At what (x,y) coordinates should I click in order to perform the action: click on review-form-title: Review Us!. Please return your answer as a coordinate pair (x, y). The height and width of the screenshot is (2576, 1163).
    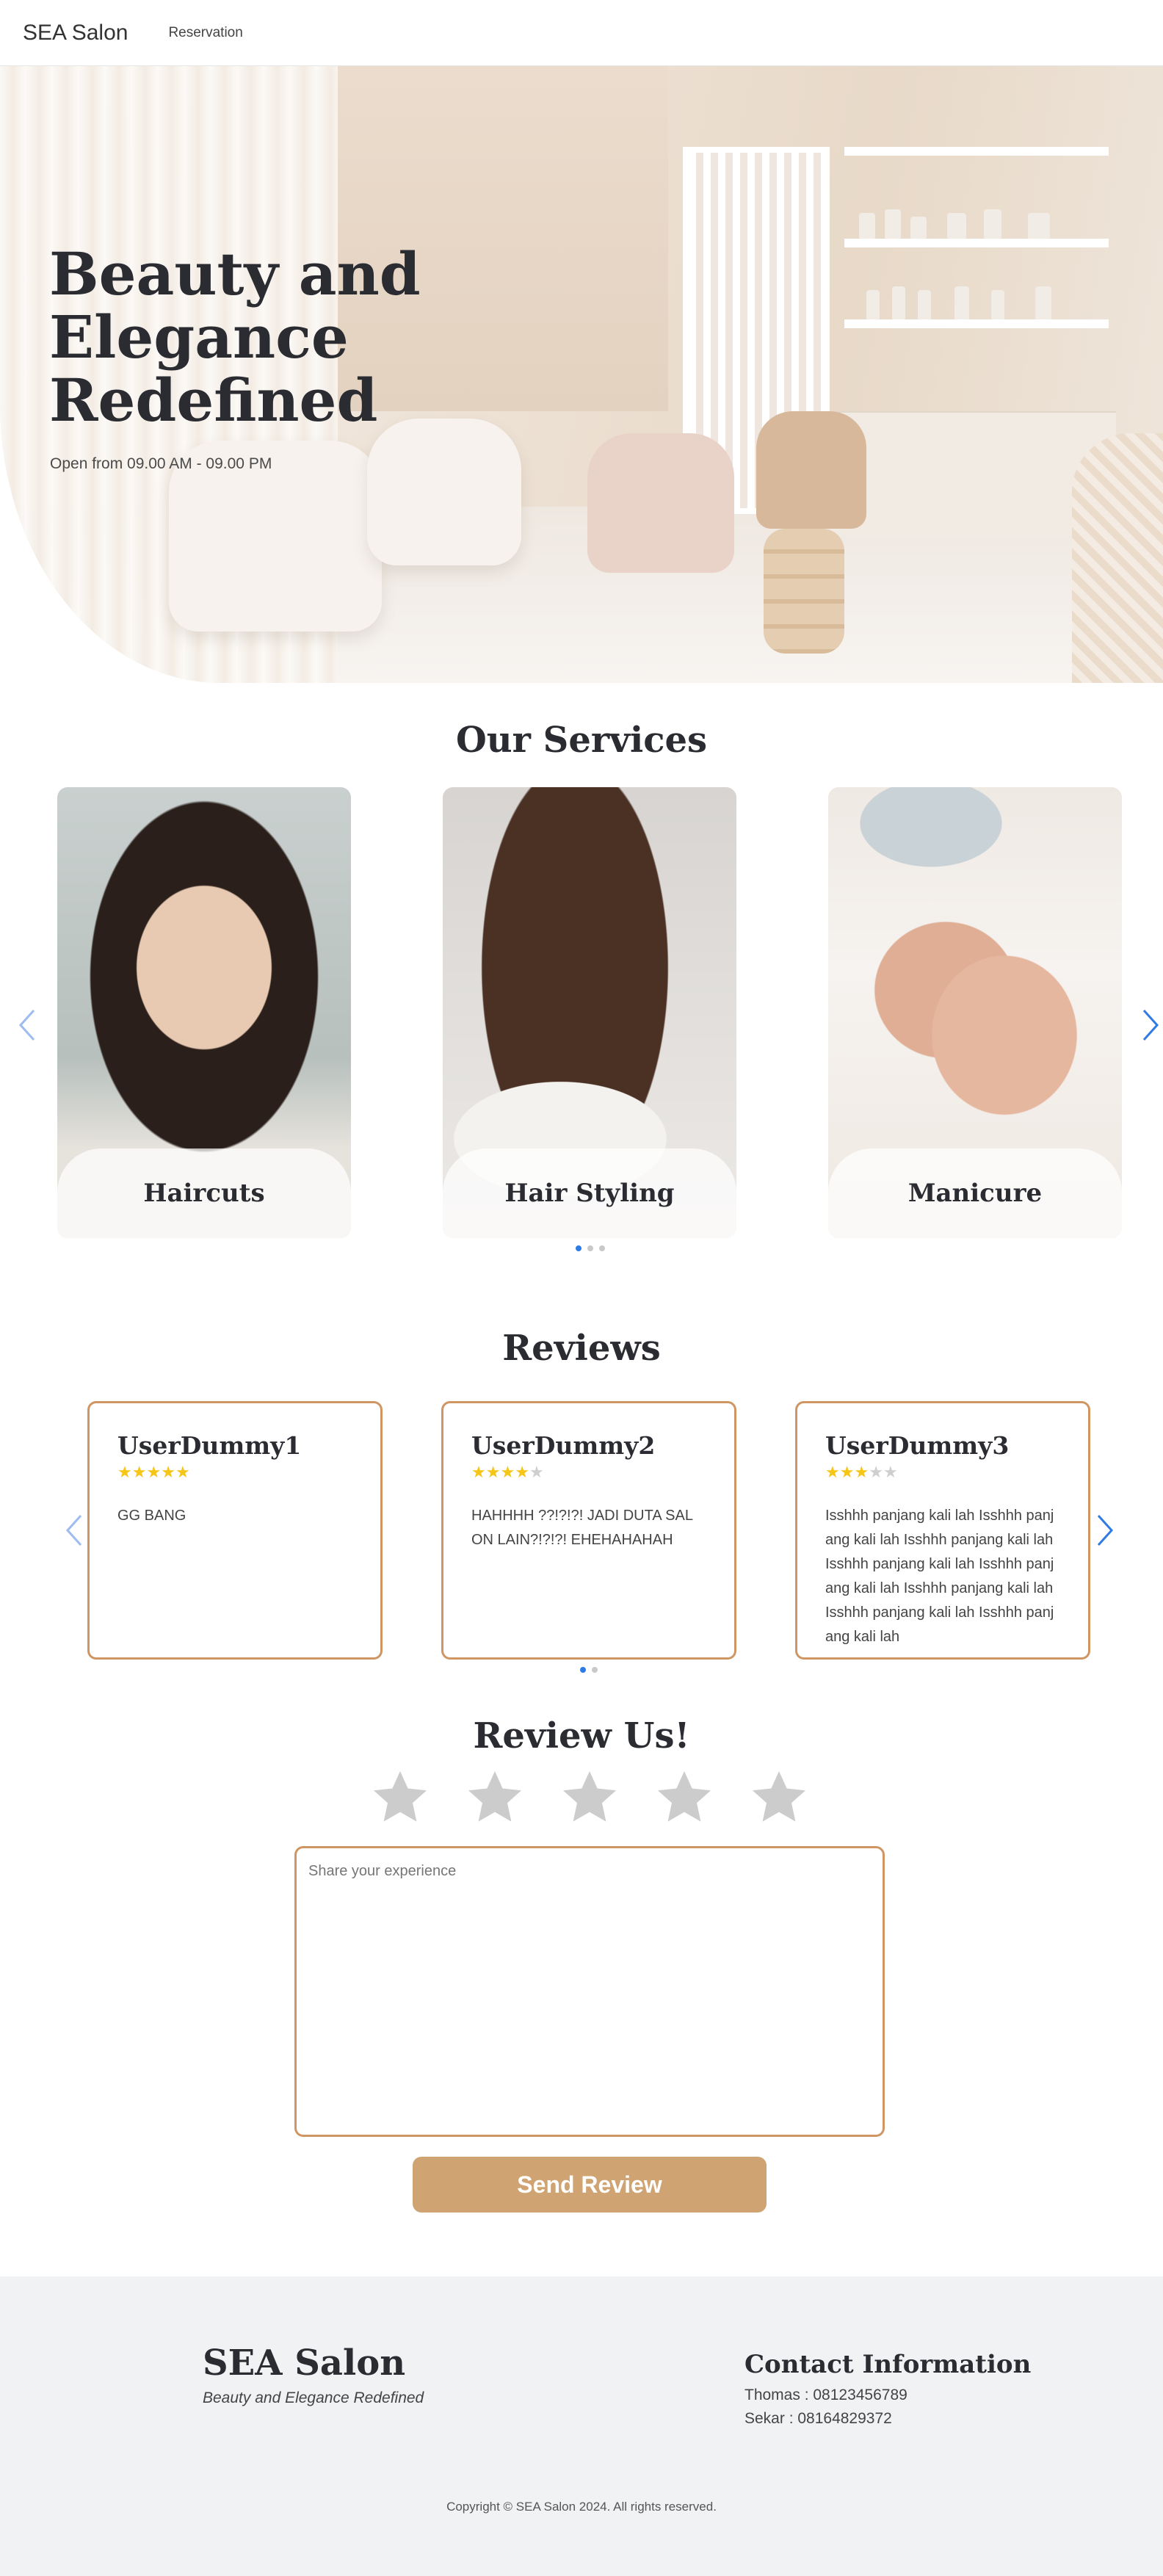
    Looking at the image, I should click on (581, 1735).